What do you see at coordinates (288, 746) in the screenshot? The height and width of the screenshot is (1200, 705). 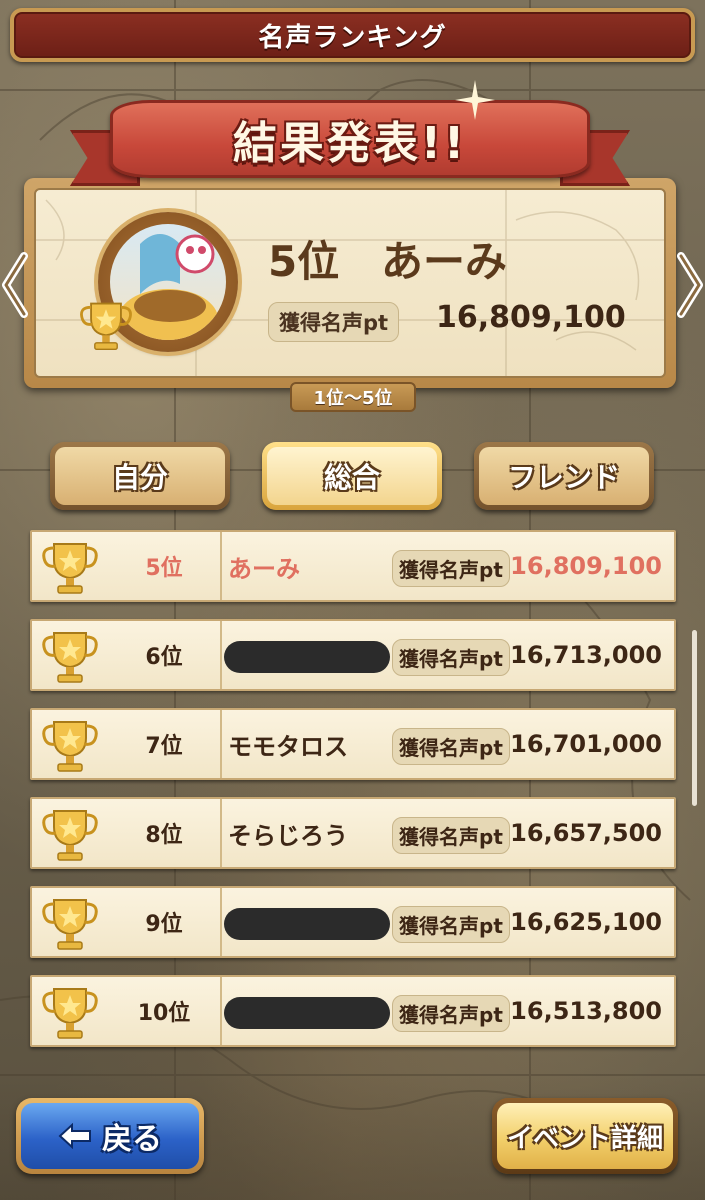 I see `row-player-name: モモタロス` at bounding box center [288, 746].